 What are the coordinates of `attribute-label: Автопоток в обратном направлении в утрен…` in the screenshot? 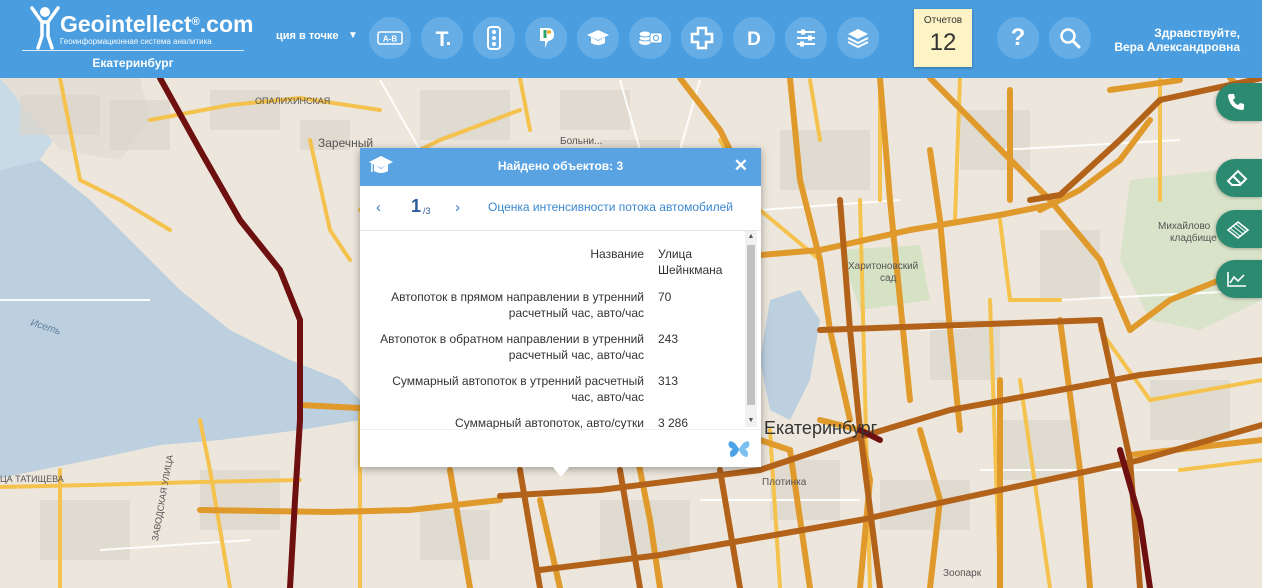 It's located at (512, 347).